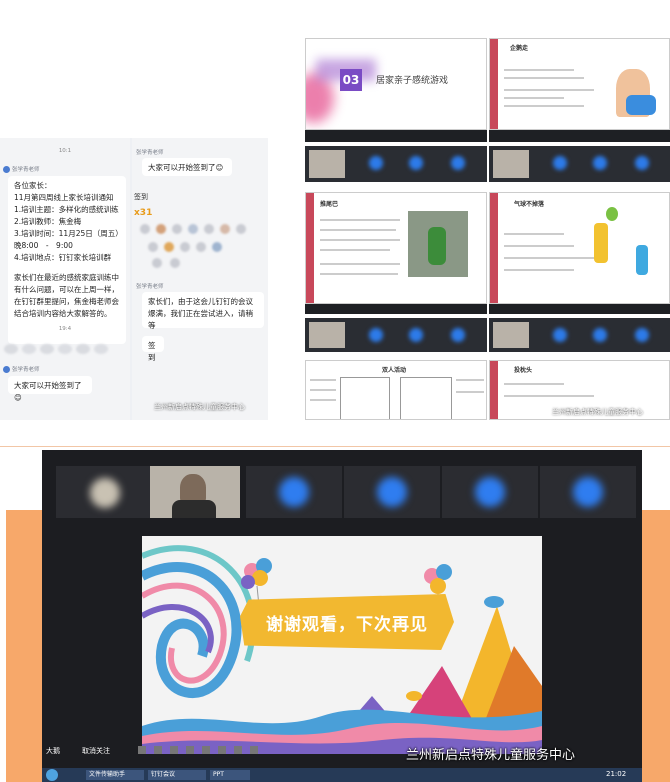  What do you see at coordinates (529, 204) in the screenshot?
I see `slide-heading: 气球不掉落` at bounding box center [529, 204].